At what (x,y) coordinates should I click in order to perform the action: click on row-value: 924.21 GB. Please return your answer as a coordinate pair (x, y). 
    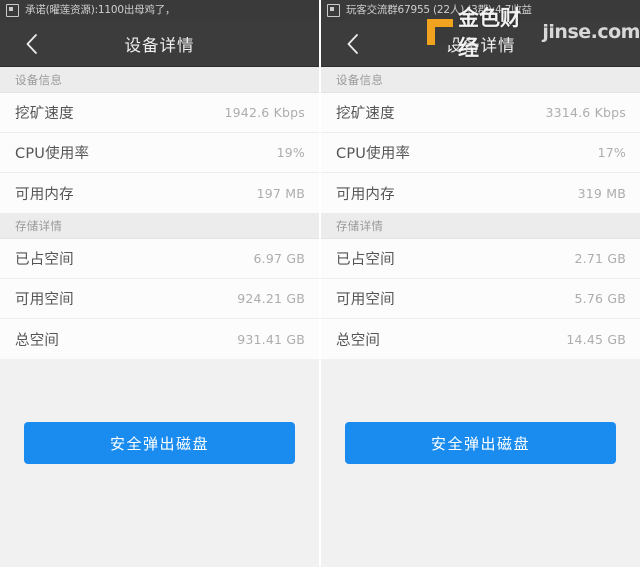
    Looking at the image, I should click on (271, 298).